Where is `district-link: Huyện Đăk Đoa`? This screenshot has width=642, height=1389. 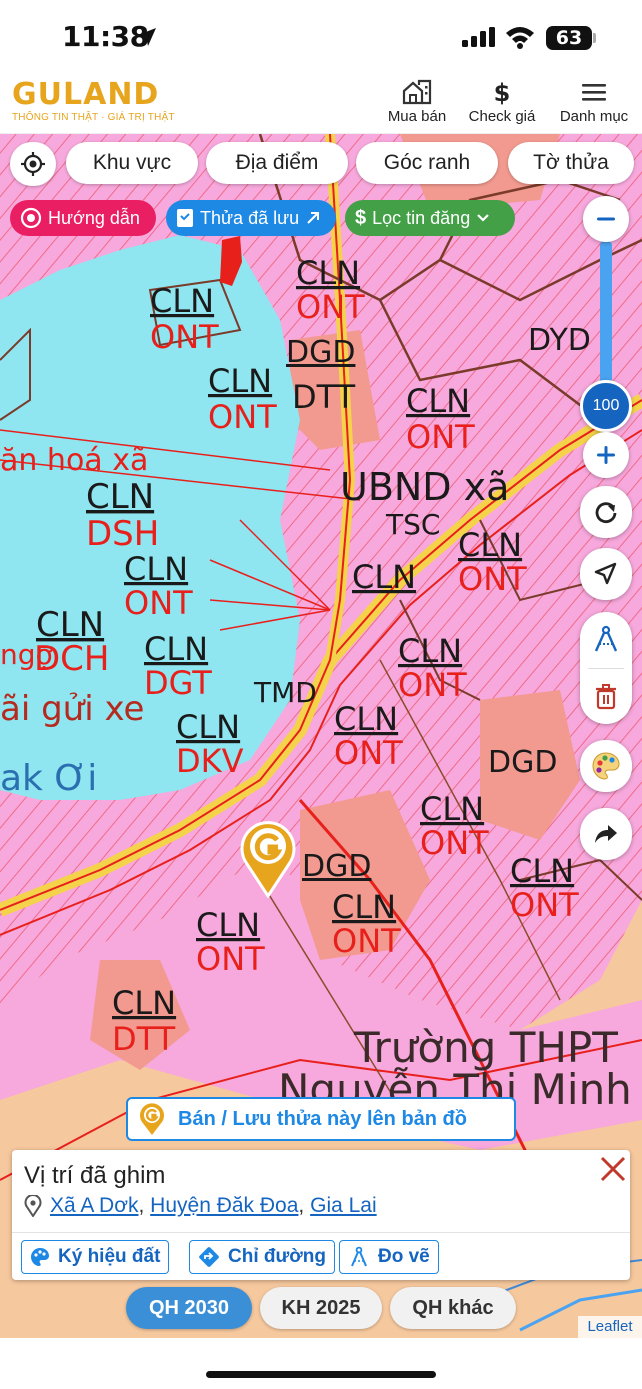 district-link: Huyện Đăk Đoa is located at coordinates (224, 1205).